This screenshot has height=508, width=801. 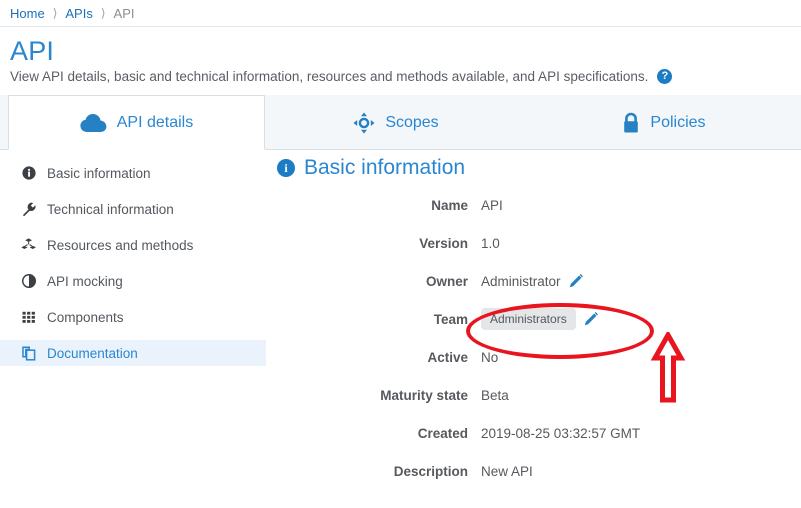 I want to click on field-value: API, so click(x=492, y=205).